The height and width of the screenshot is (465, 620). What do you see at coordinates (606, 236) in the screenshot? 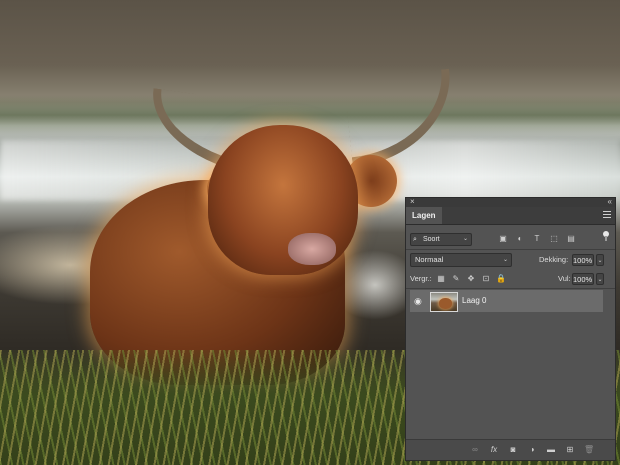
I see `filter-toggle-icon` at bounding box center [606, 236].